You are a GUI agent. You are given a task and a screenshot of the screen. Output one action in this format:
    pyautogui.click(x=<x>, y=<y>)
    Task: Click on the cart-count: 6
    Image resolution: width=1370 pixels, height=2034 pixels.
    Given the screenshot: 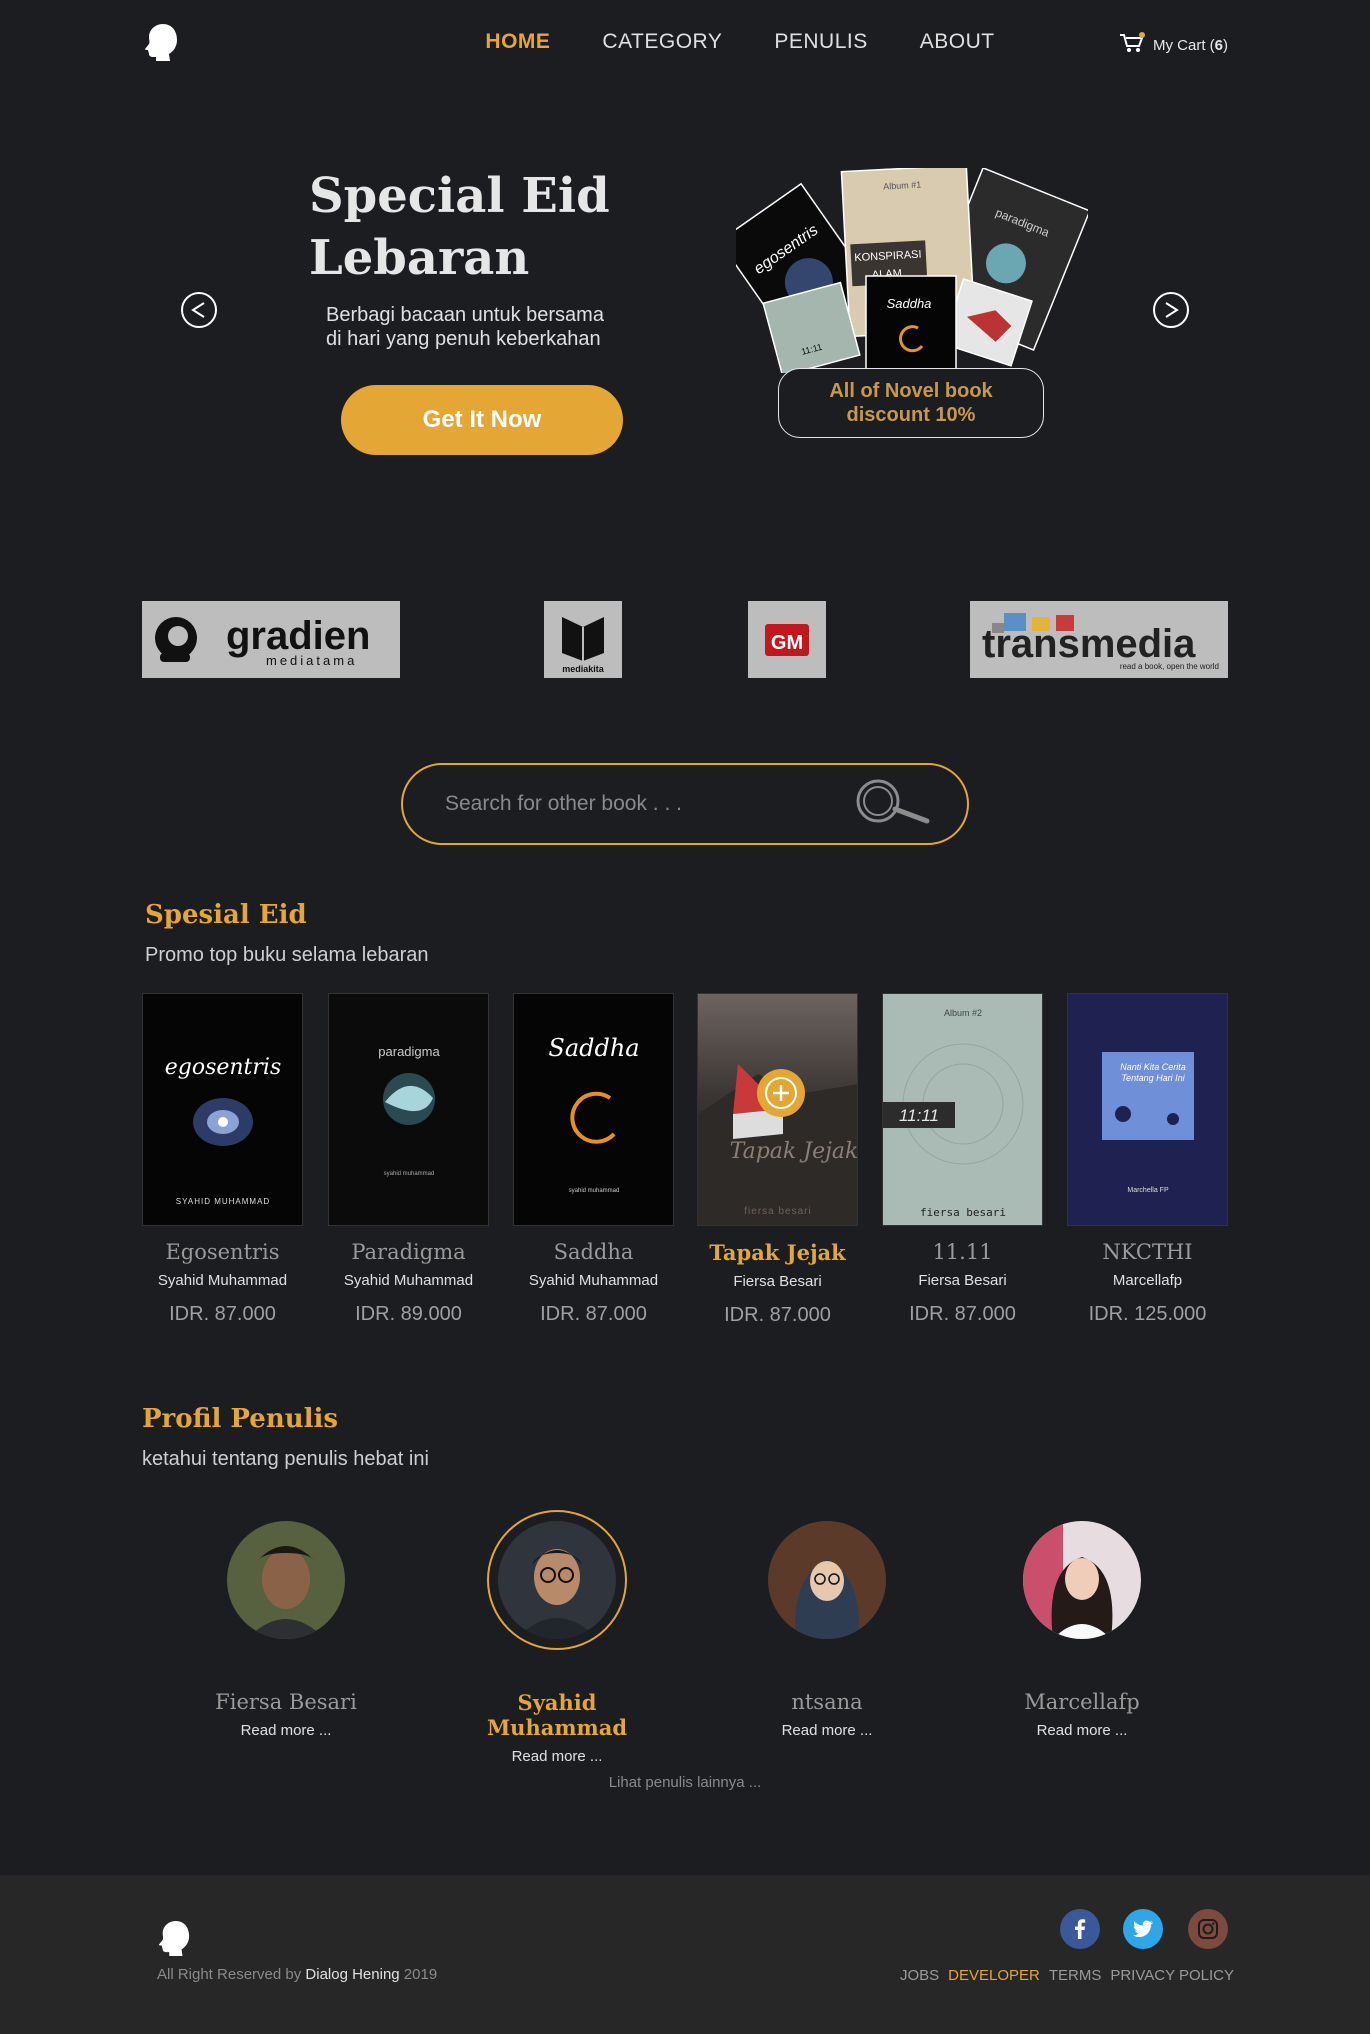 What is the action you would take?
    pyautogui.click(x=1218, y=45)
    